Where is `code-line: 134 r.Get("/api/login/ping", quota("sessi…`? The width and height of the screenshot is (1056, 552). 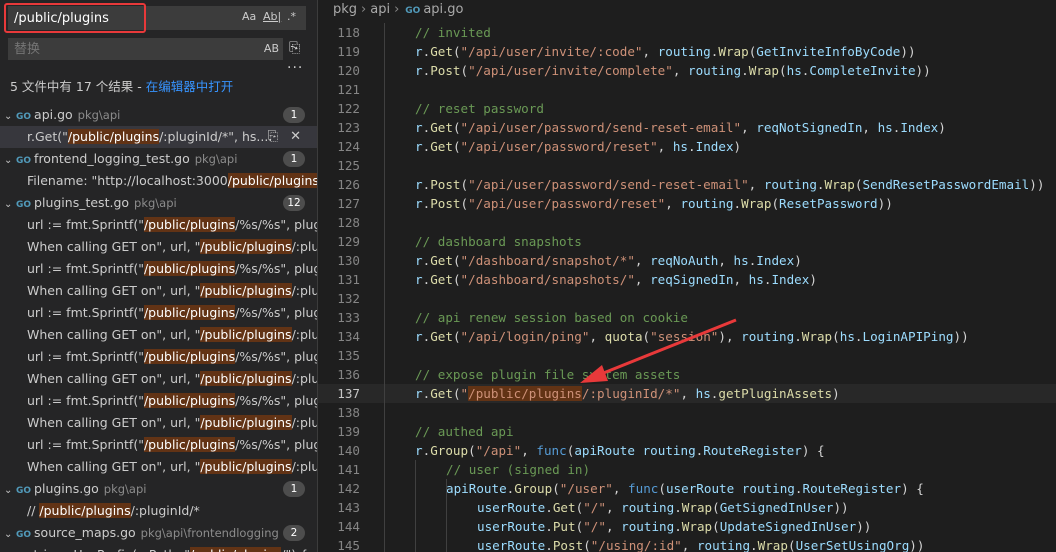 code-line: 134 r.Get("/api/login/ping", quota("sessi… is located at coordinates (687, 336).